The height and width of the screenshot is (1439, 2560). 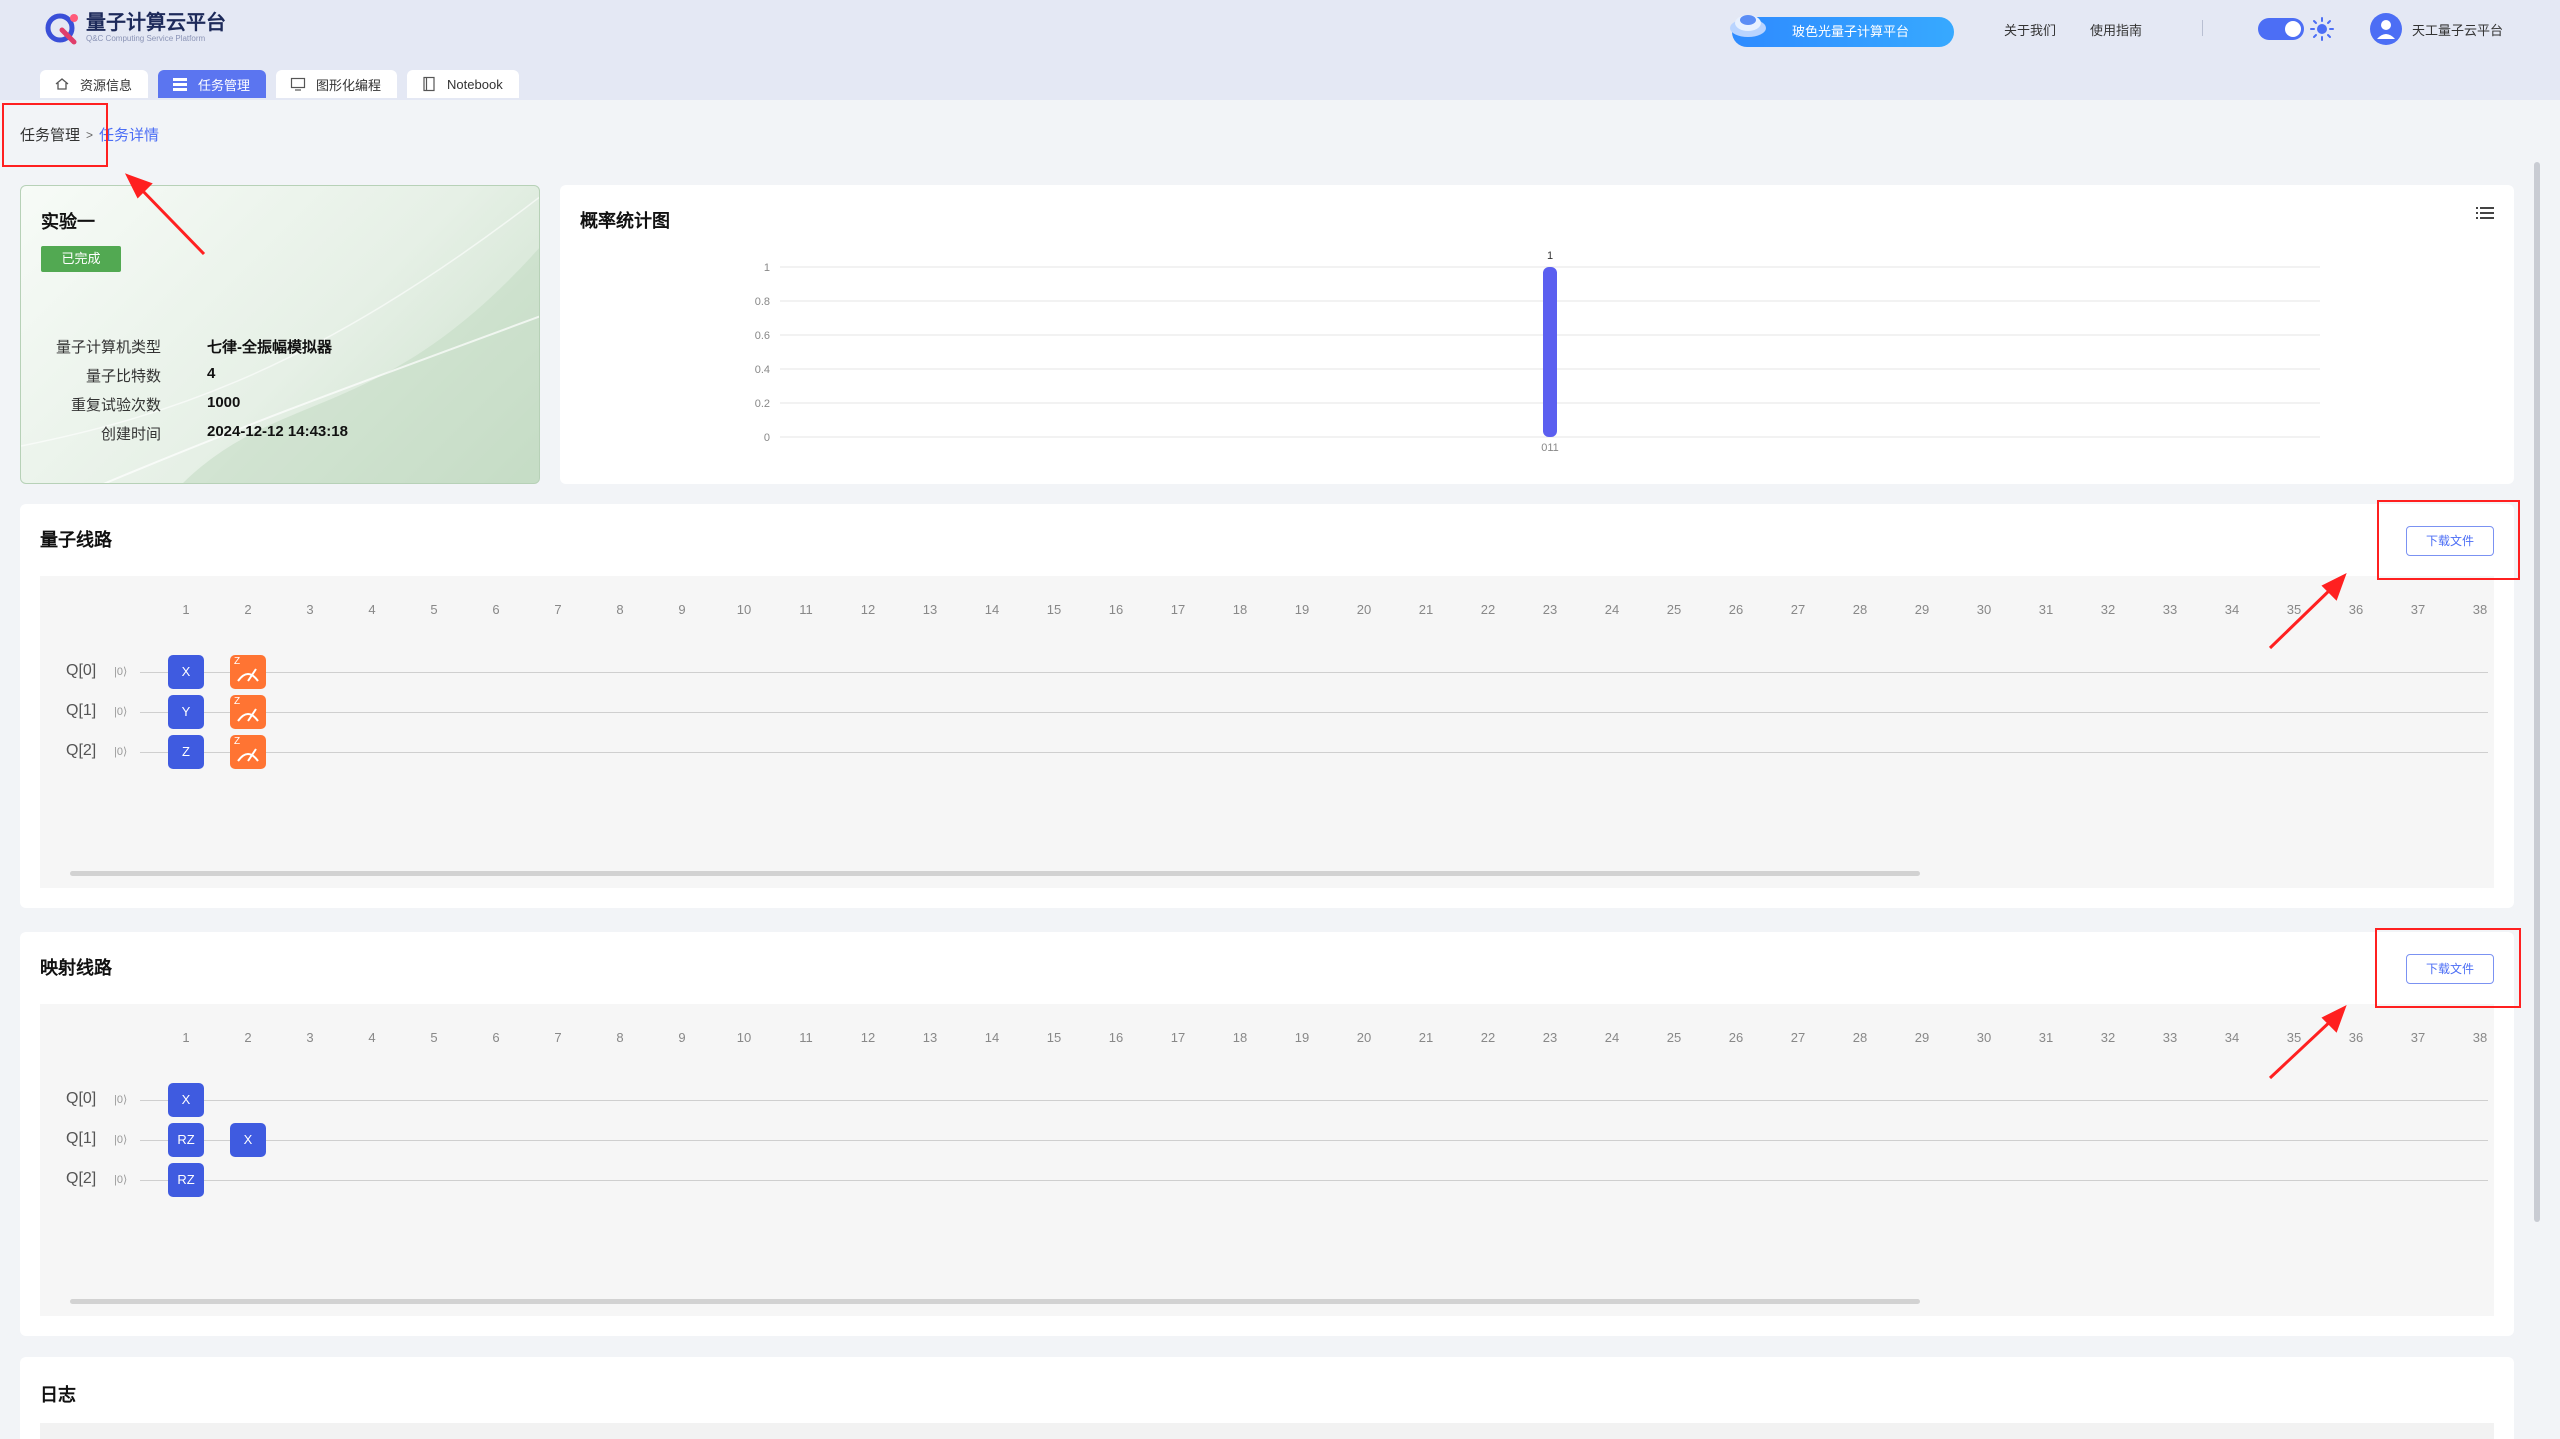 I want to click on tab-notebook-label: Notebook, so click(x=475, y=84).